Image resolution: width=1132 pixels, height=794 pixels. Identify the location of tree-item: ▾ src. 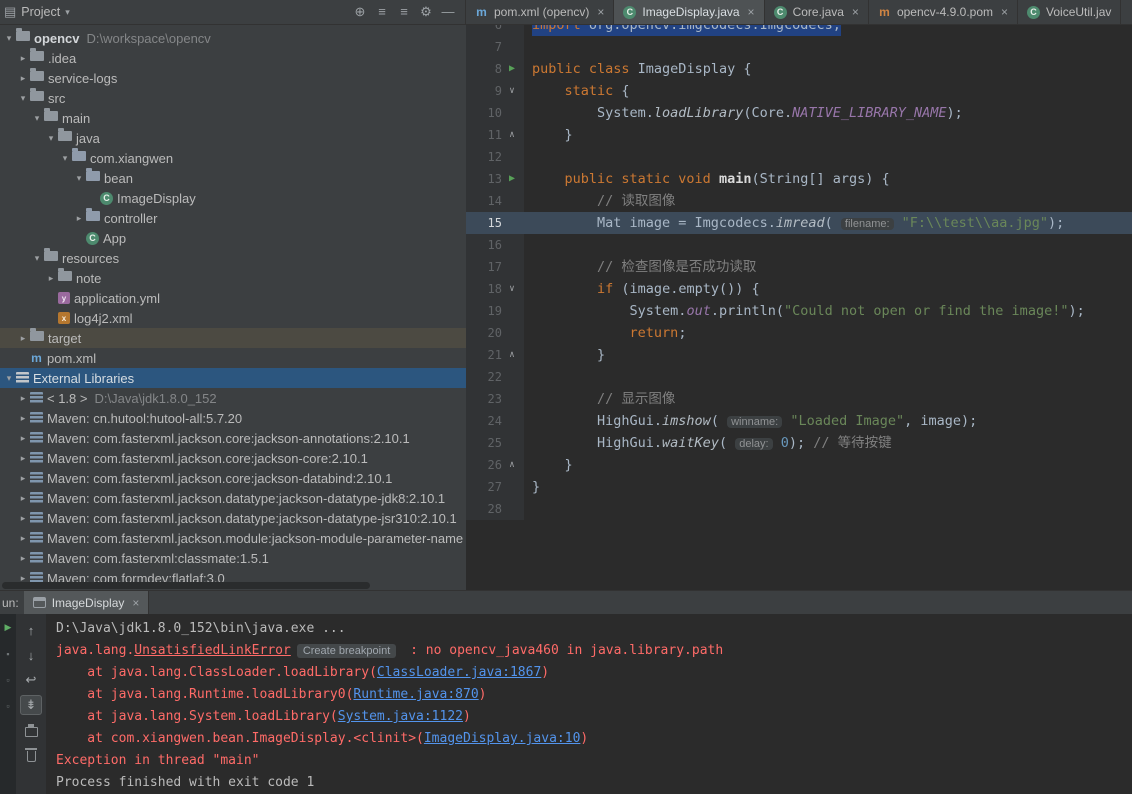
(233, 98).